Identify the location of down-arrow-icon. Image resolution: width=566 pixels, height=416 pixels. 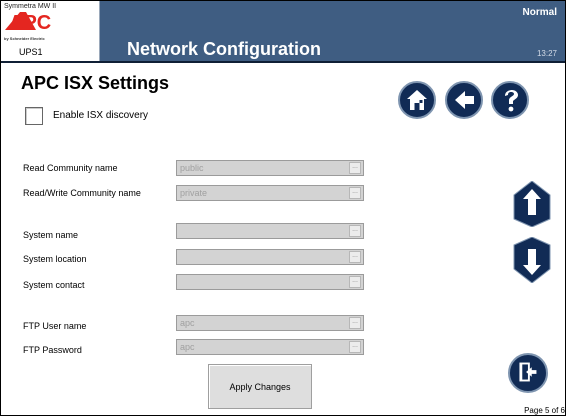
(532, 260).